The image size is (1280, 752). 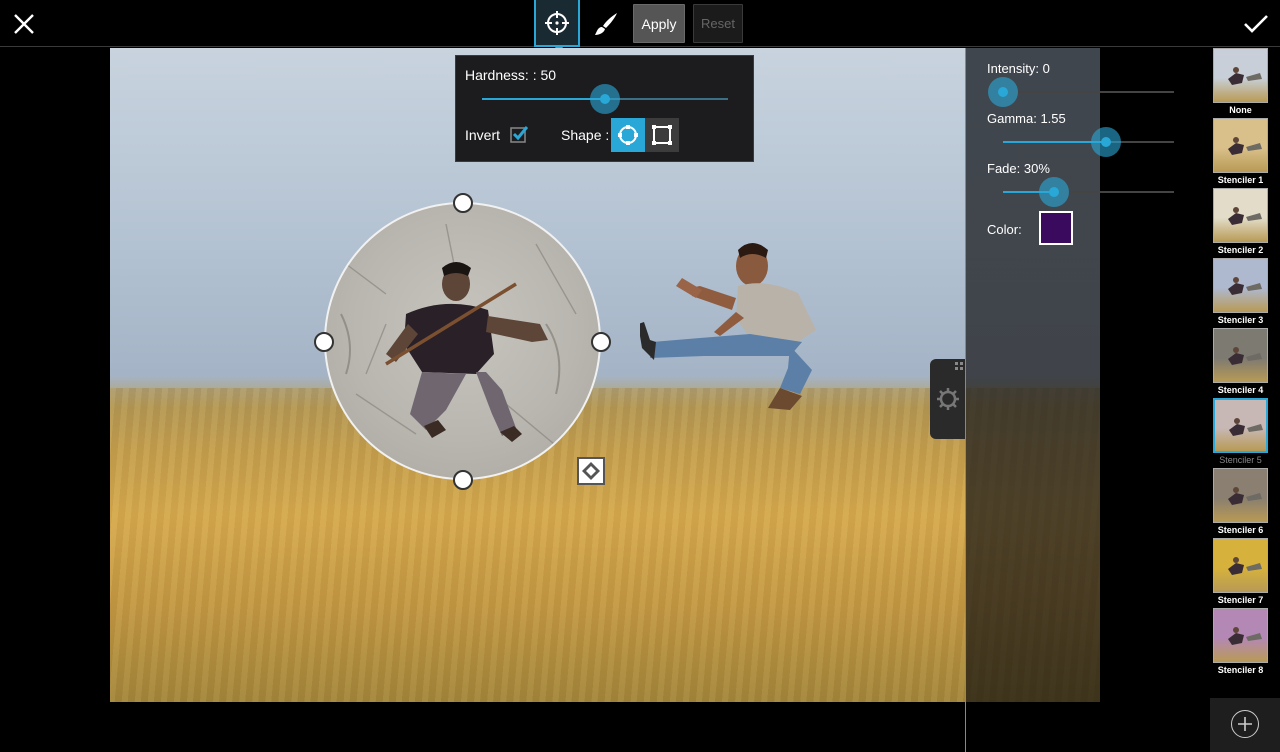 I want to click on close-button, so click(x=24, y=24).